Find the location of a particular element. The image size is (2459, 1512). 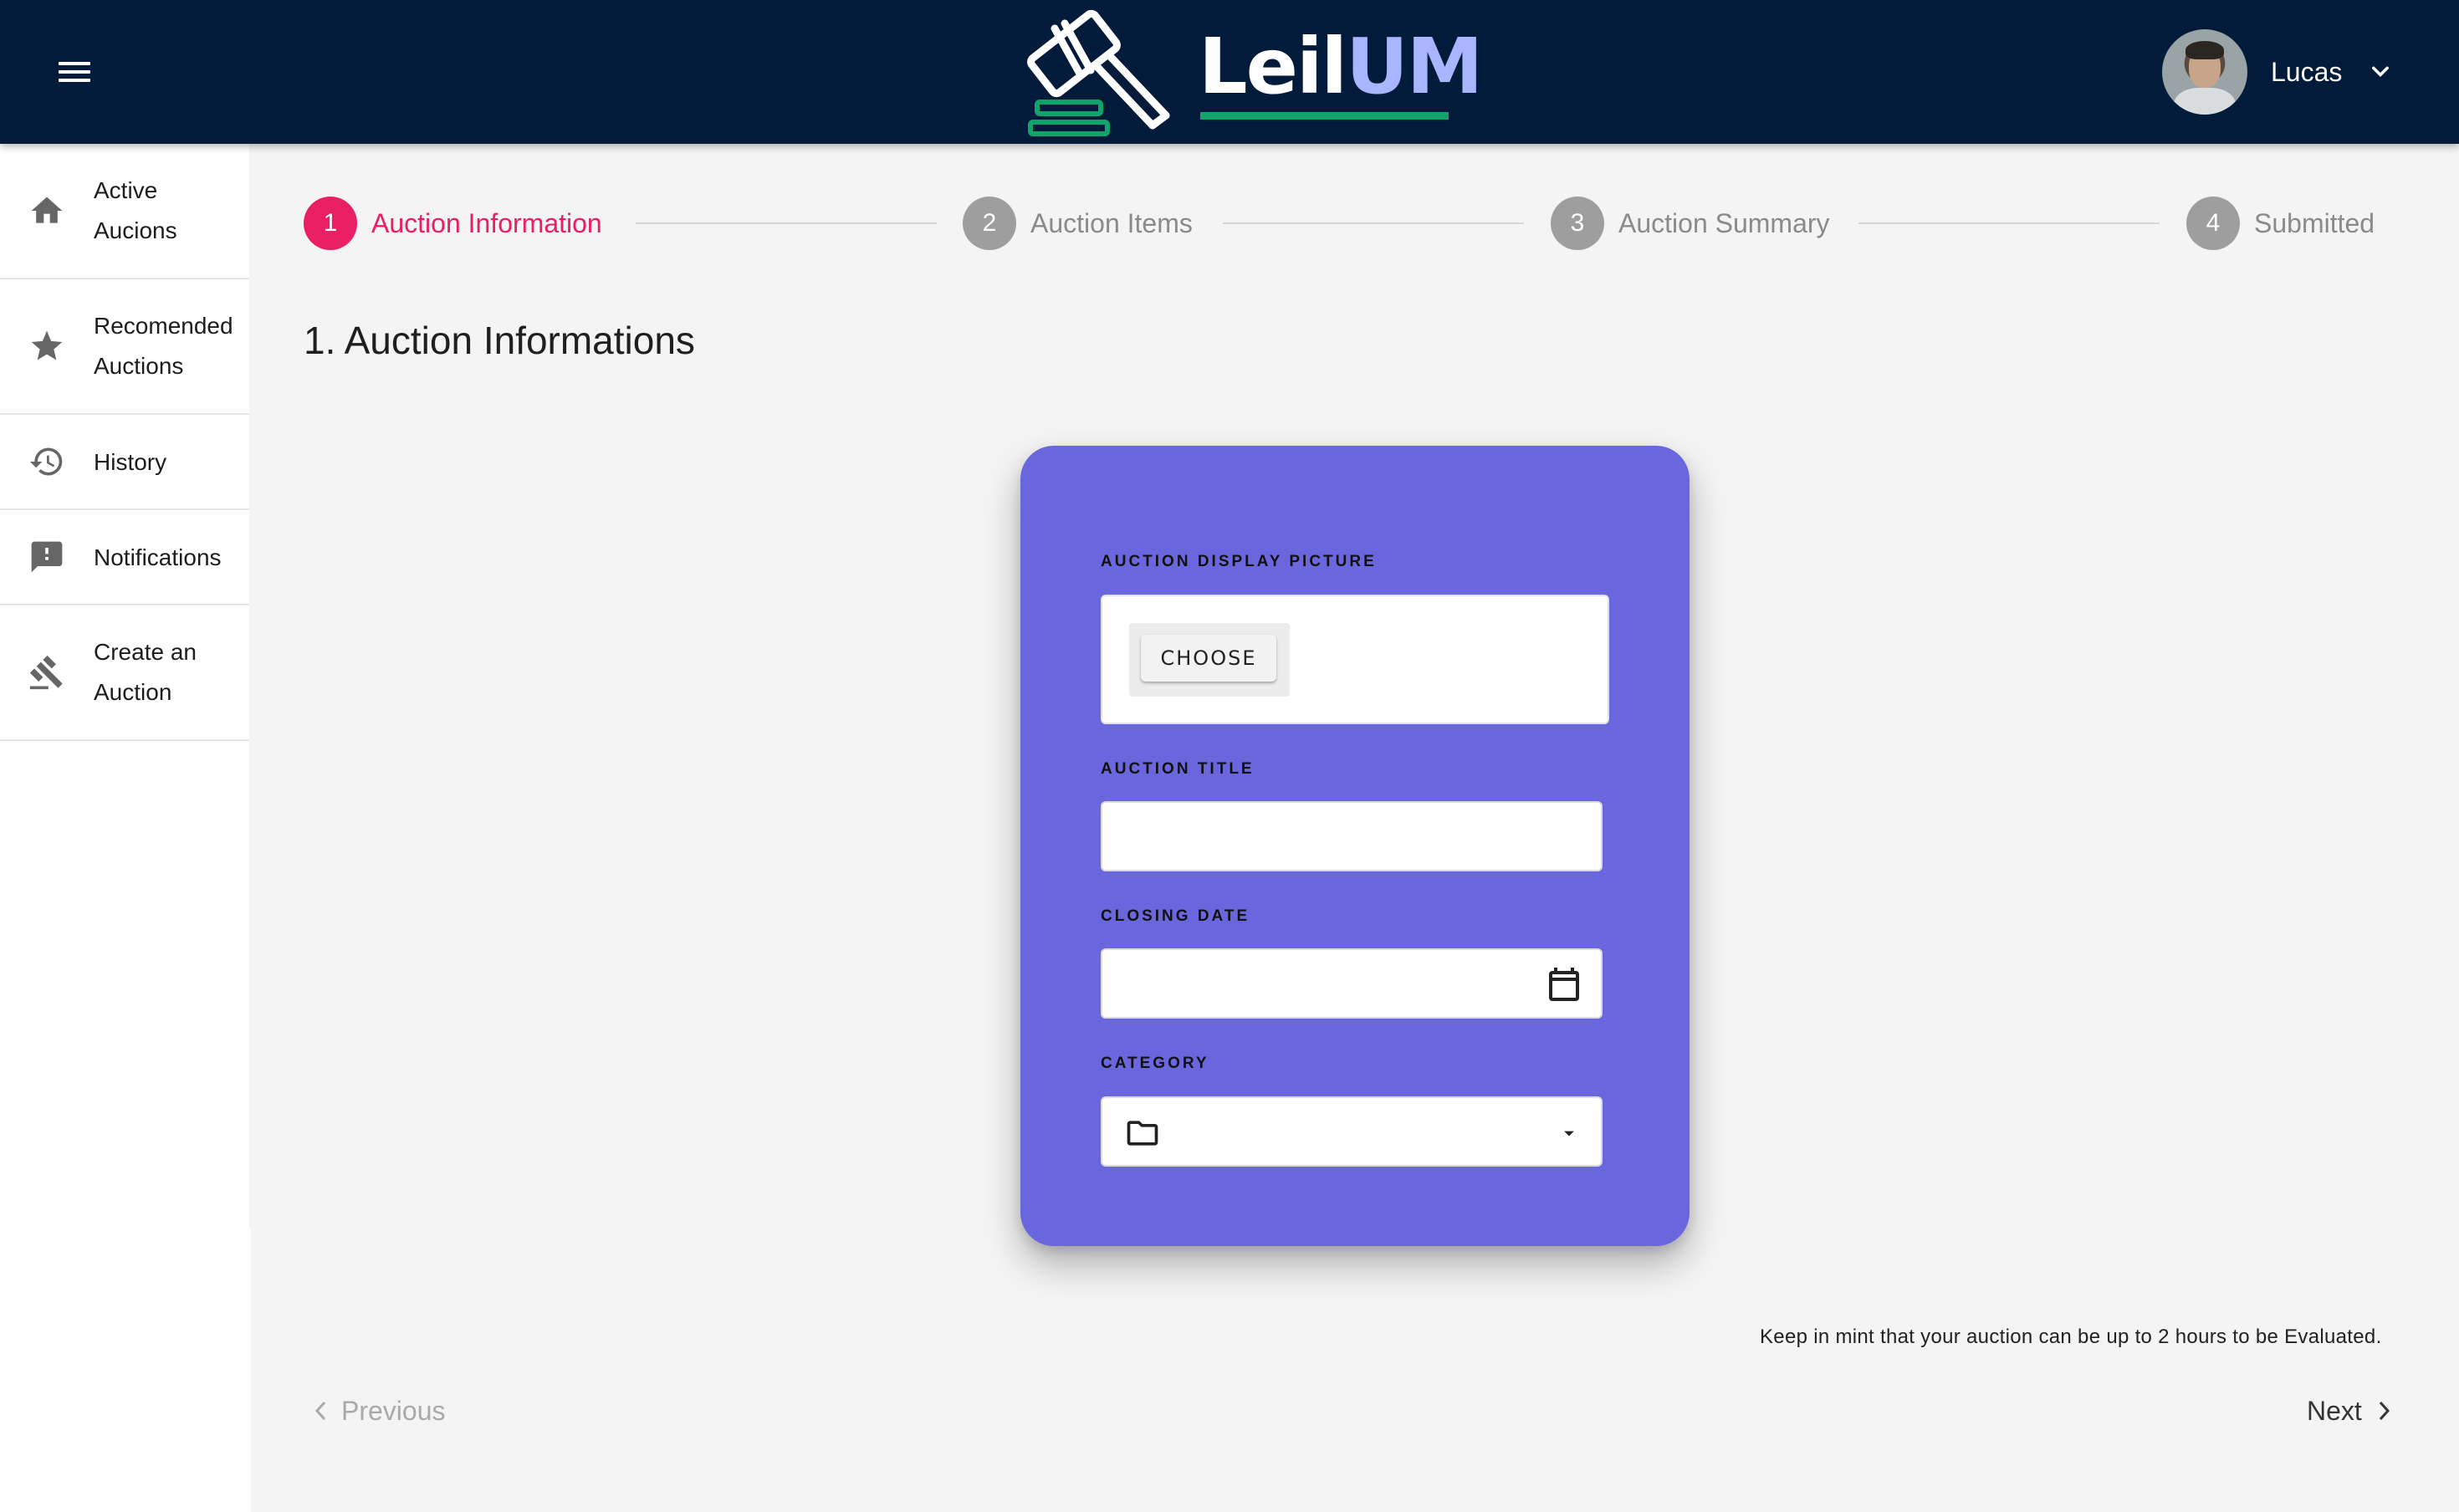

folder-icon is located at coordinates (1142, 1133).